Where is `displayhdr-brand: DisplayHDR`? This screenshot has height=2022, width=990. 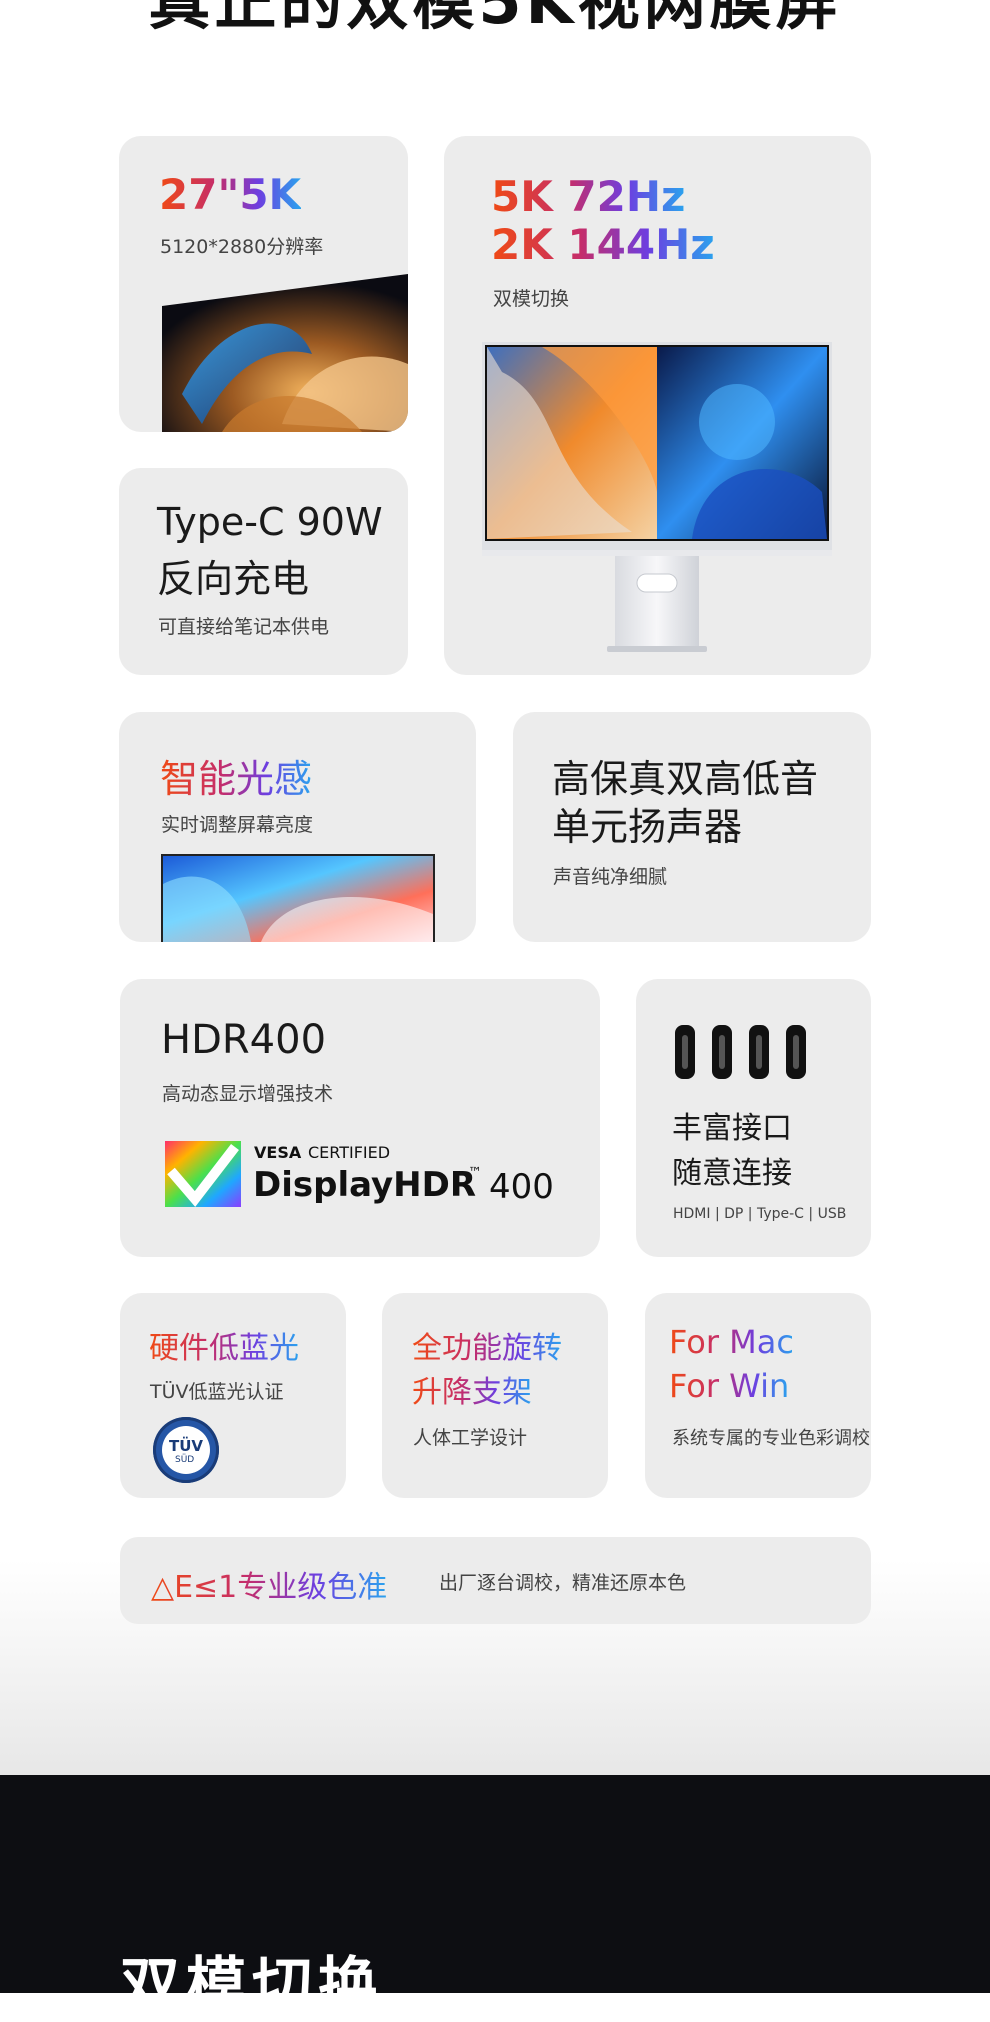
displayhdr-brand: DisplayHDR is located at coordinates (365, 1185).